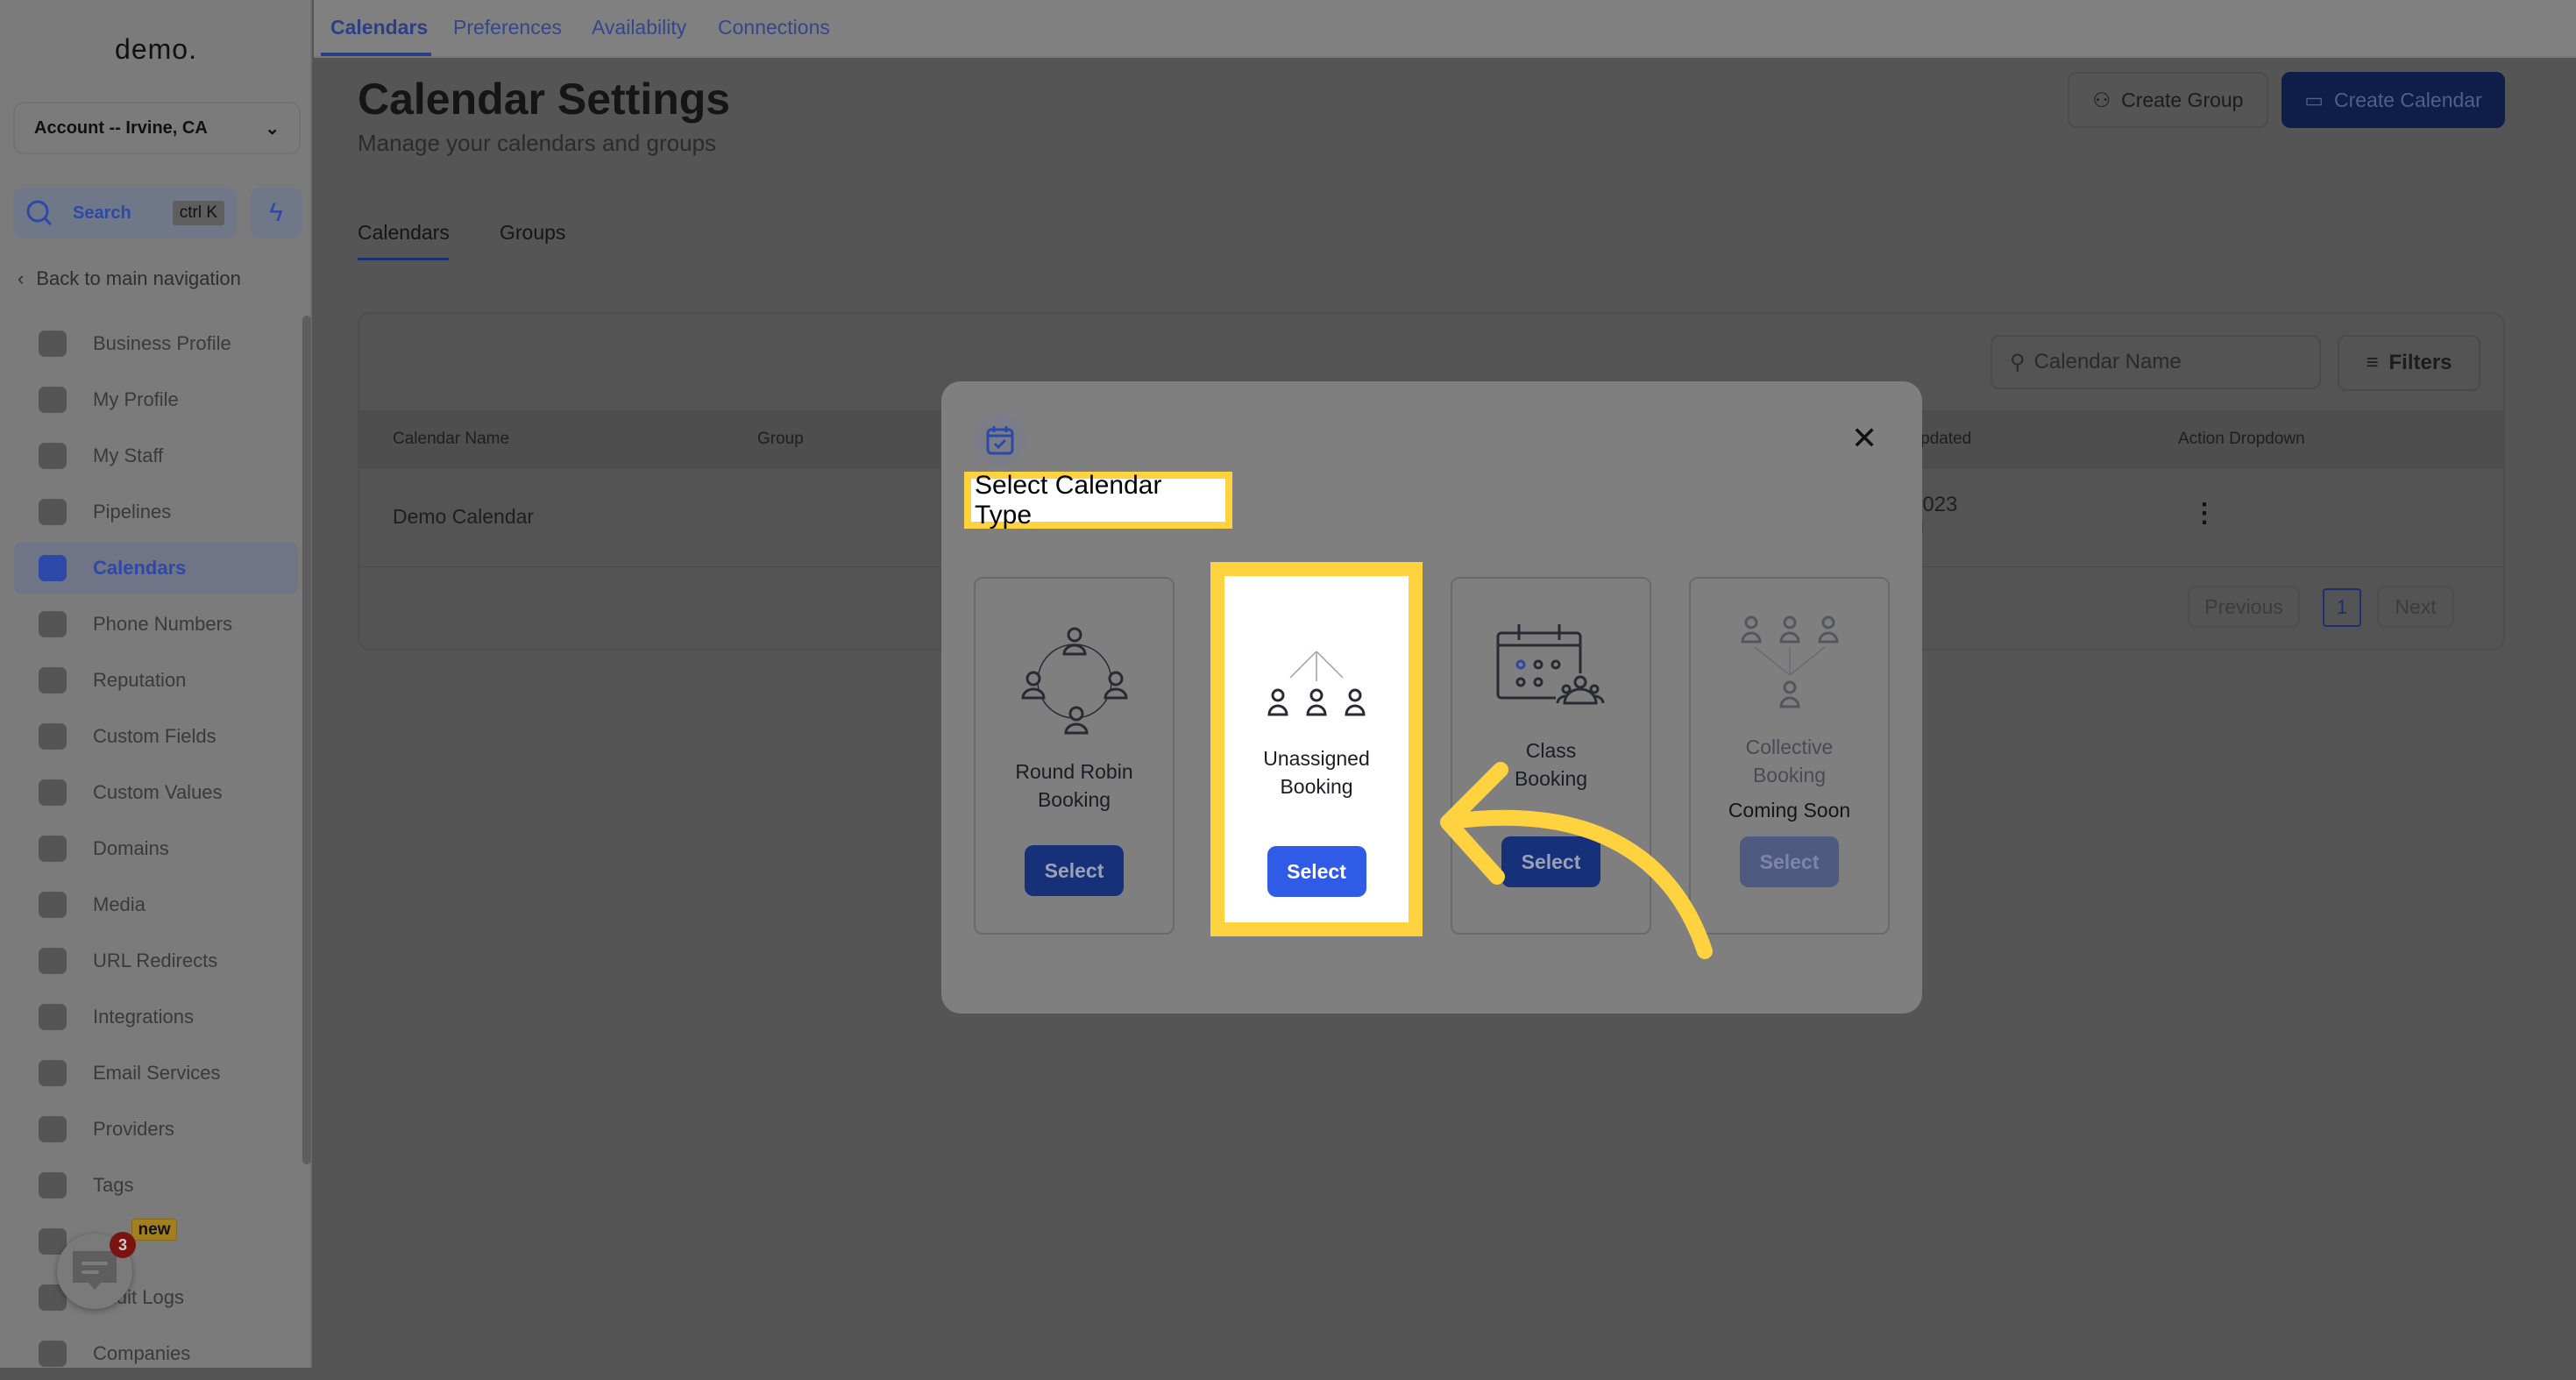 This screenshot has height=1380, width=2576. What do you see at coordinates (1577, 860) in the screenshot?
I see `arrow-annotation` at bounding box center [1577, 860].